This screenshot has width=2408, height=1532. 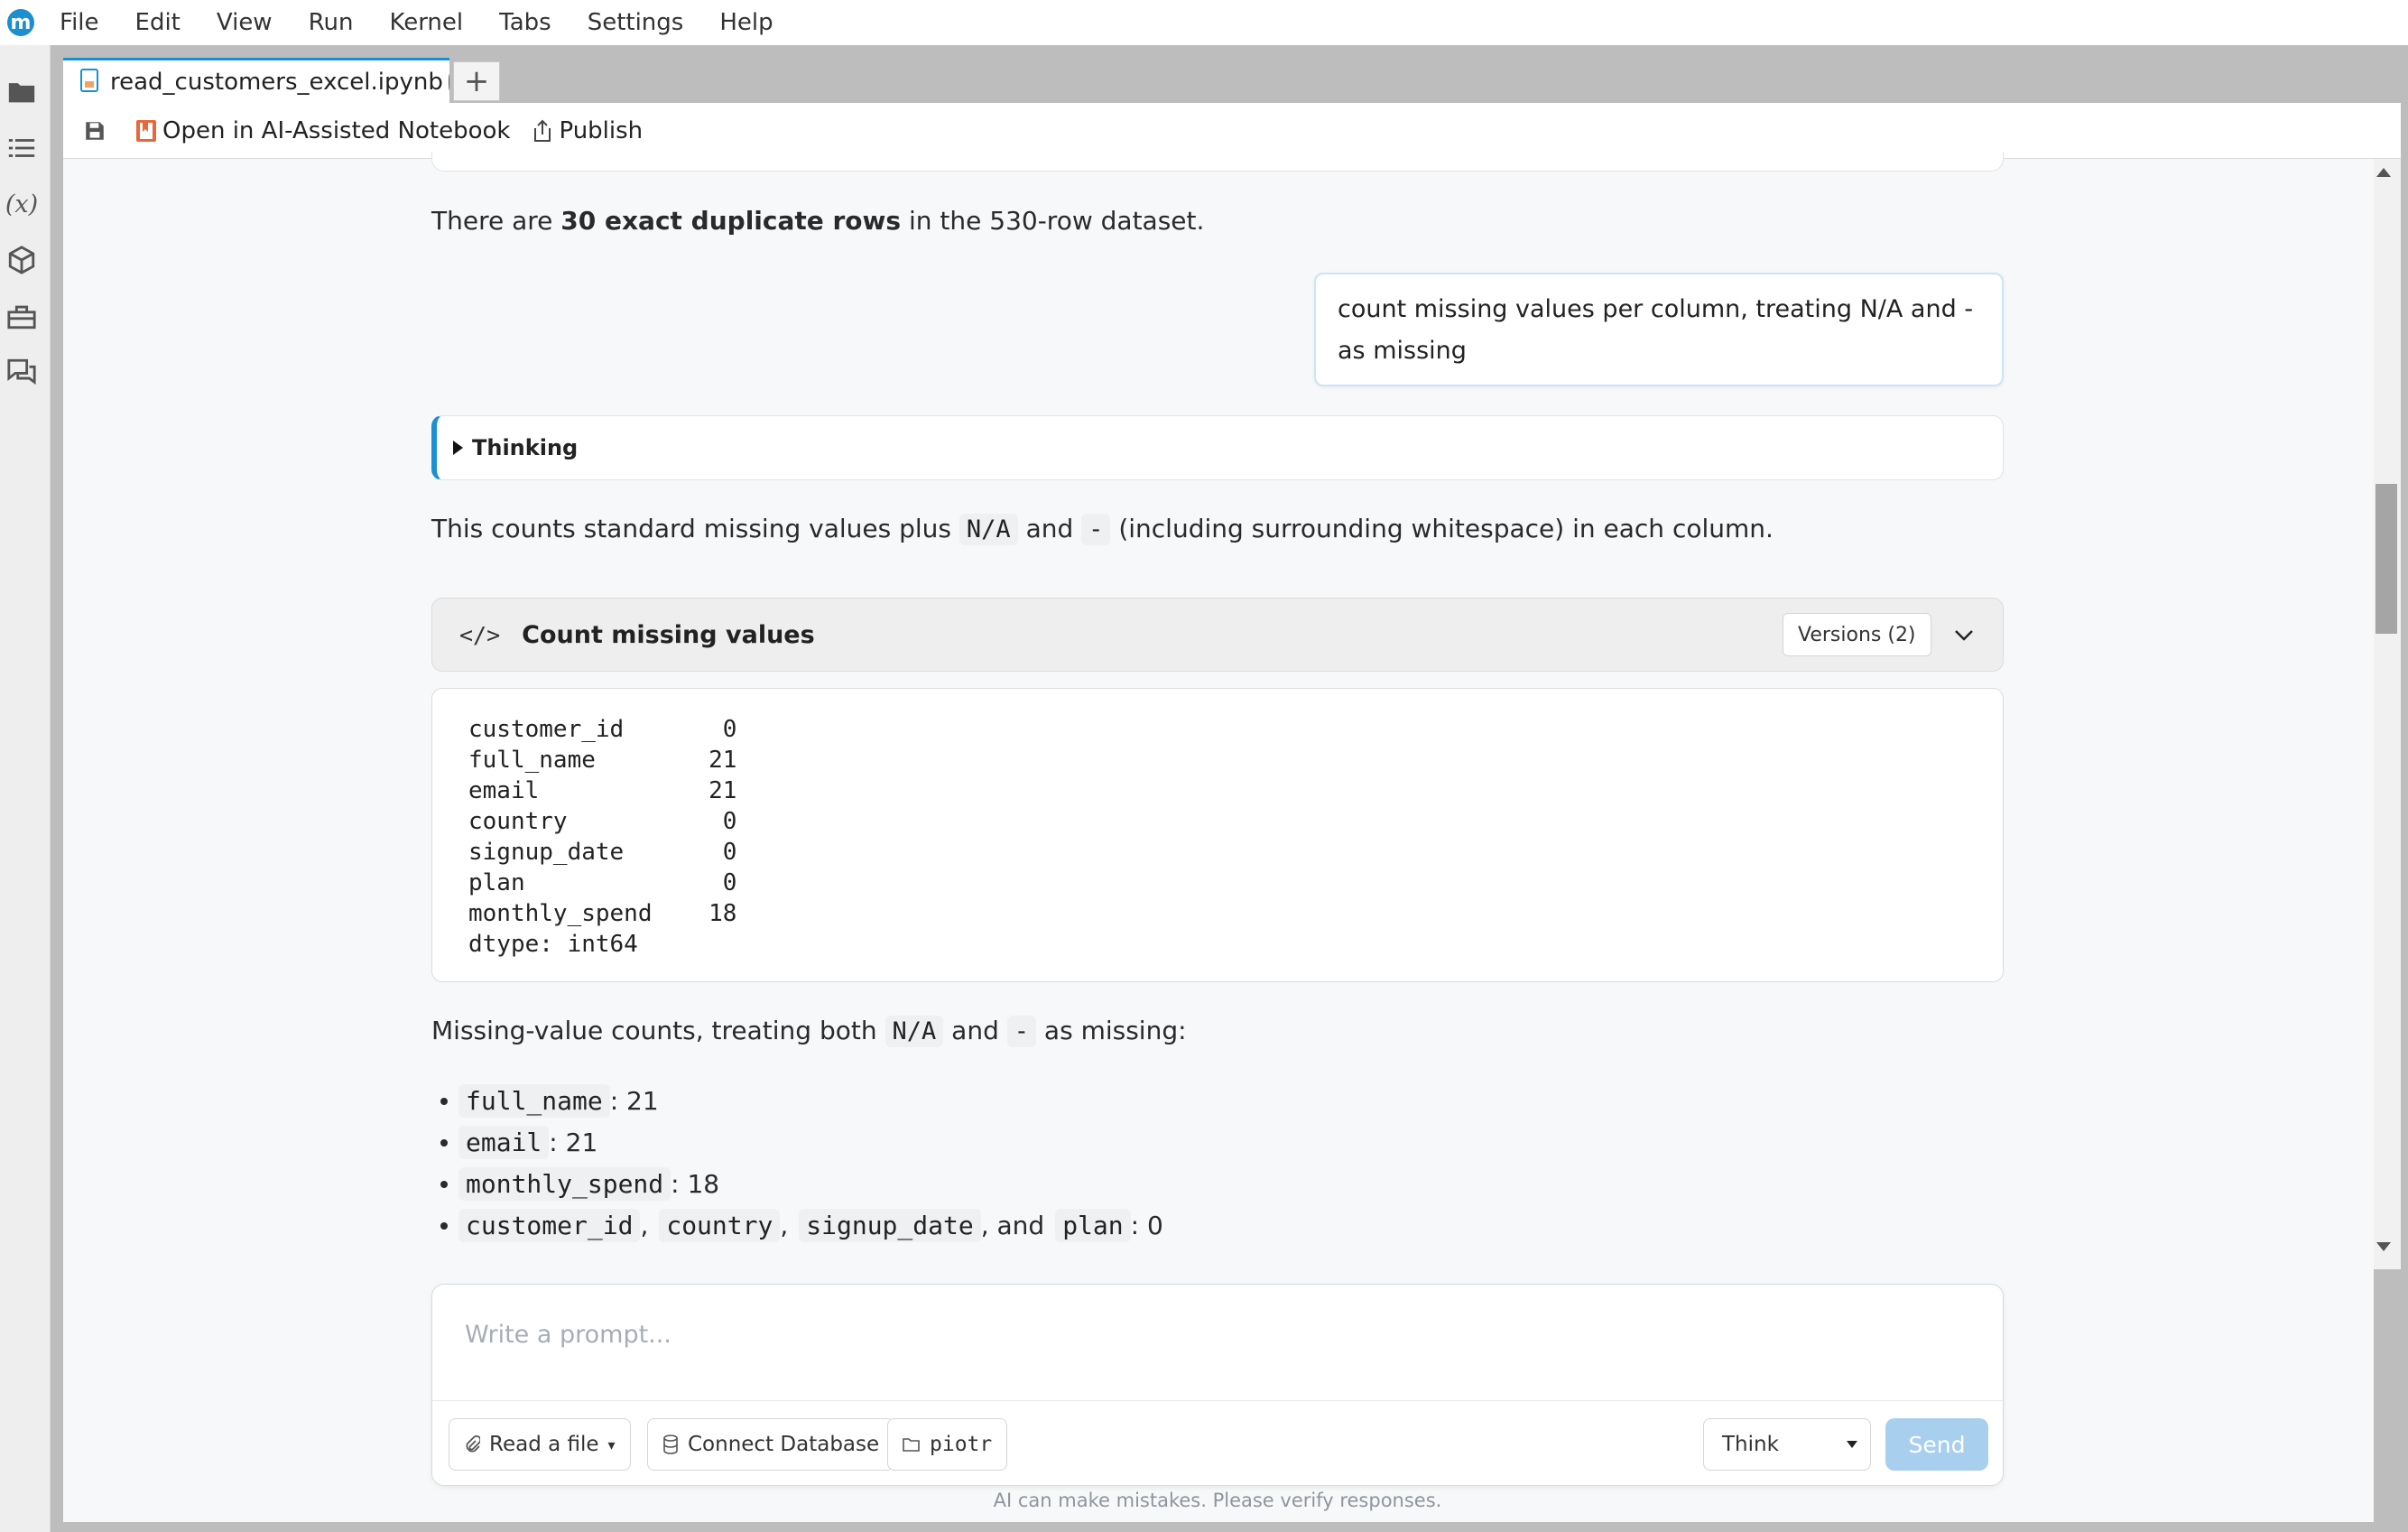 What do you see at coordinates (1963, 635) in the screenshot?
I see `chevron-down-icon` at bounding box center [1963, 635].